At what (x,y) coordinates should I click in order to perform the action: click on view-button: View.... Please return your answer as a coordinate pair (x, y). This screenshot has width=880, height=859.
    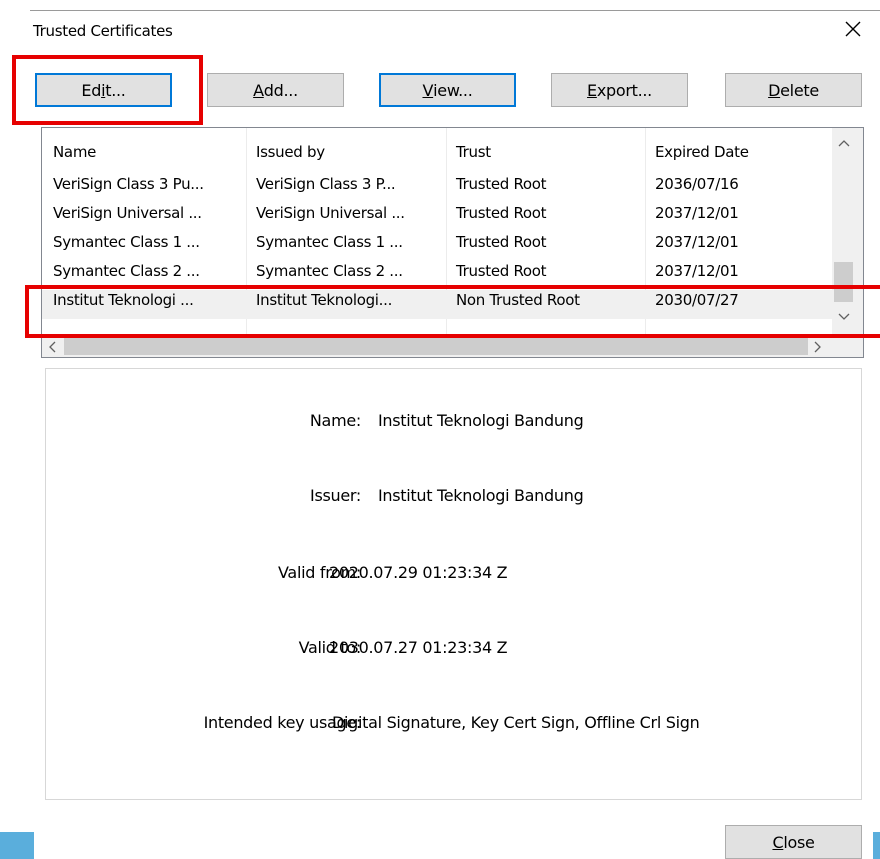
    Looking at the image, I should click on (447, 90).